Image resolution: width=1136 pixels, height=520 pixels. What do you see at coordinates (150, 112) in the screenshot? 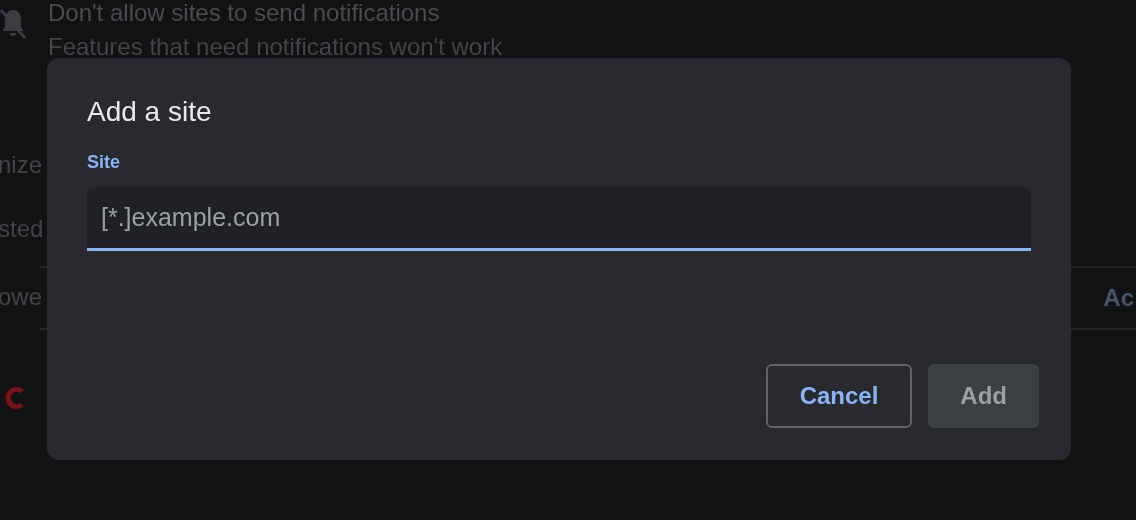
I see `dialog-title: Add a site` at bounding box center [150, 112].